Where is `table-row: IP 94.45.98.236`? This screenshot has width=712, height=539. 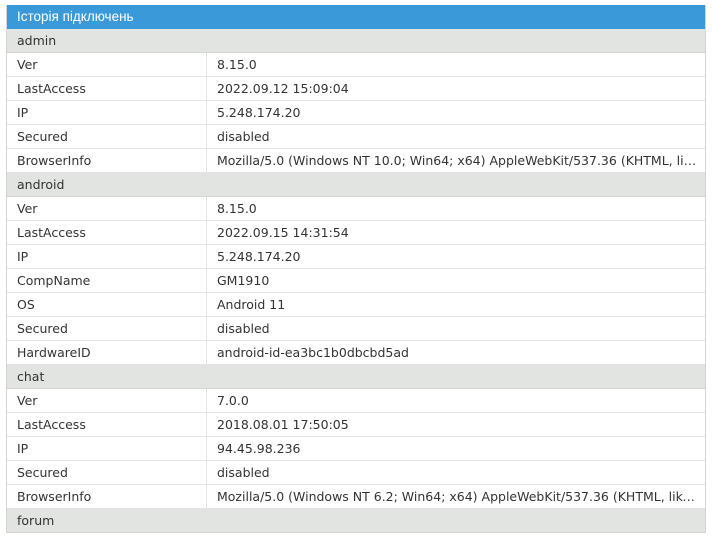 table-row: IP 94.45.98.236 is located at coordinates (356, 449).